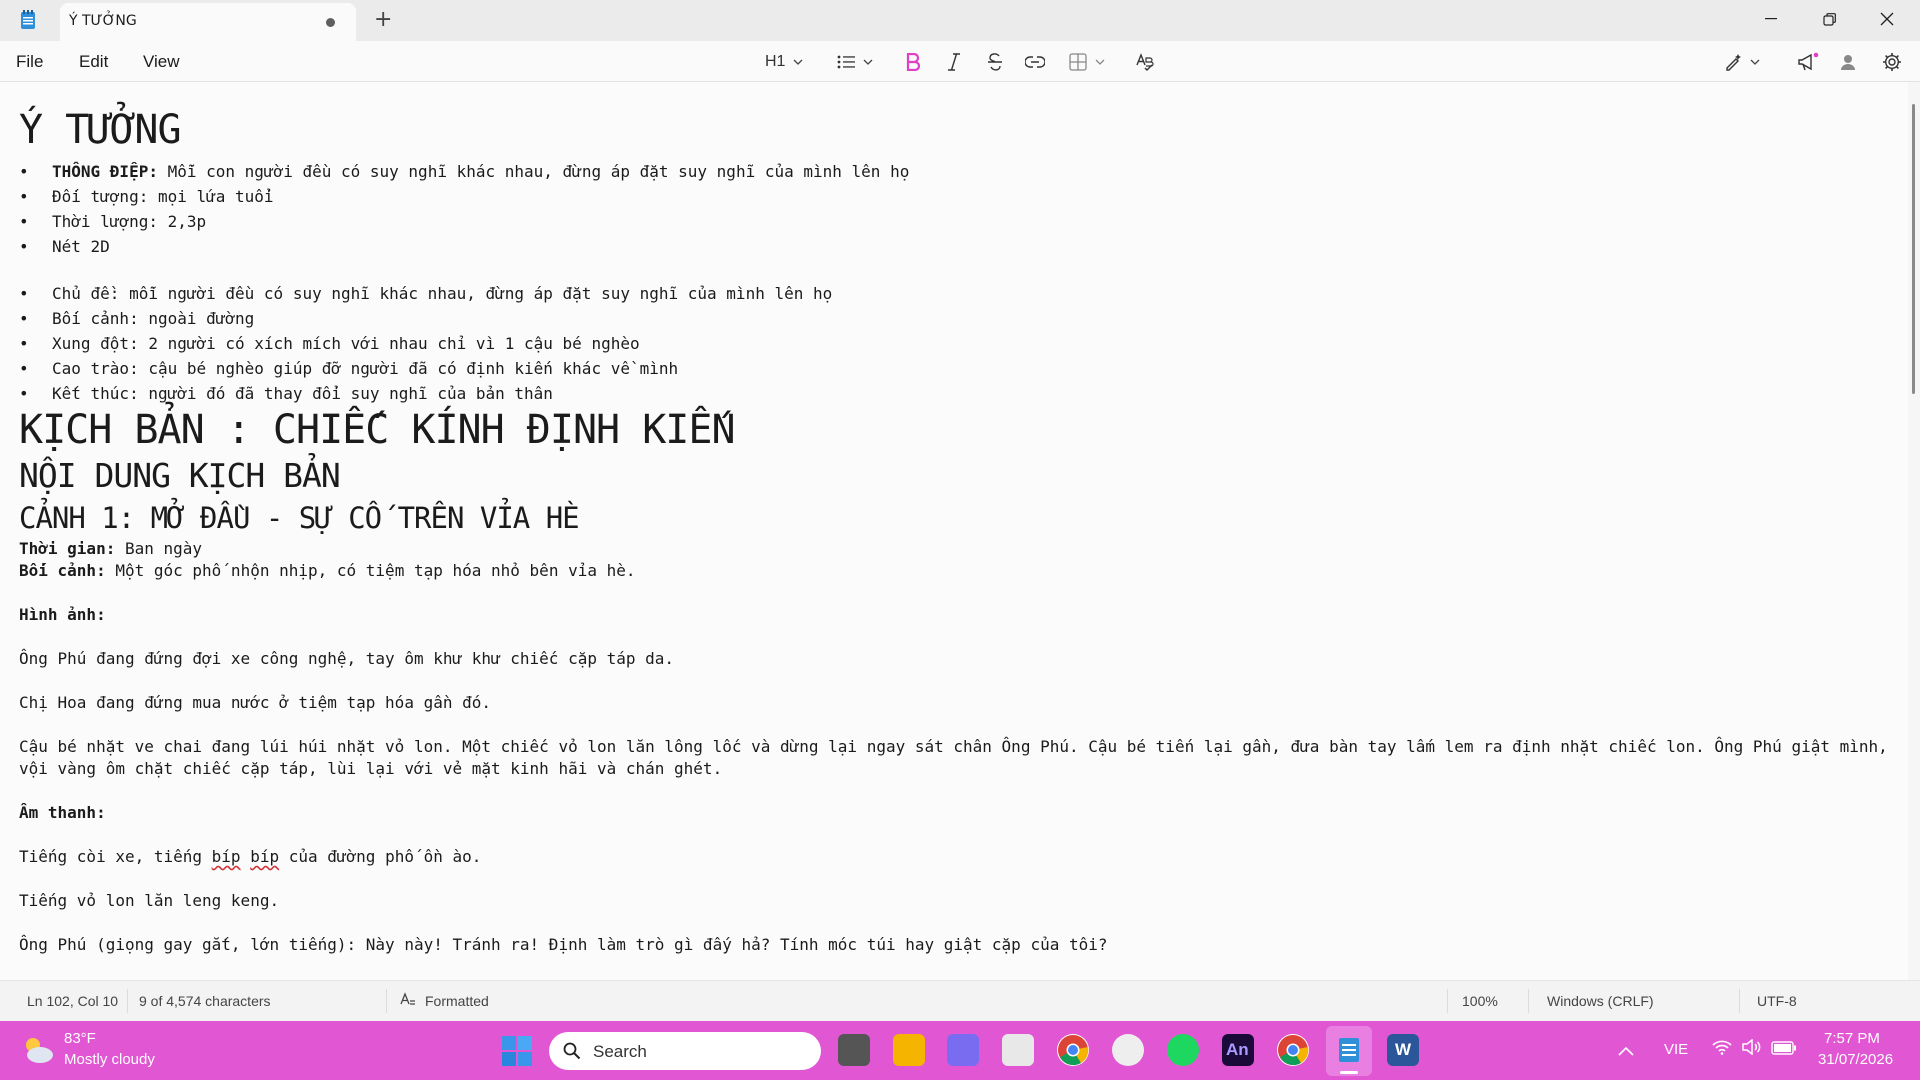  I want to click on bold-icon, so click(913, 62).